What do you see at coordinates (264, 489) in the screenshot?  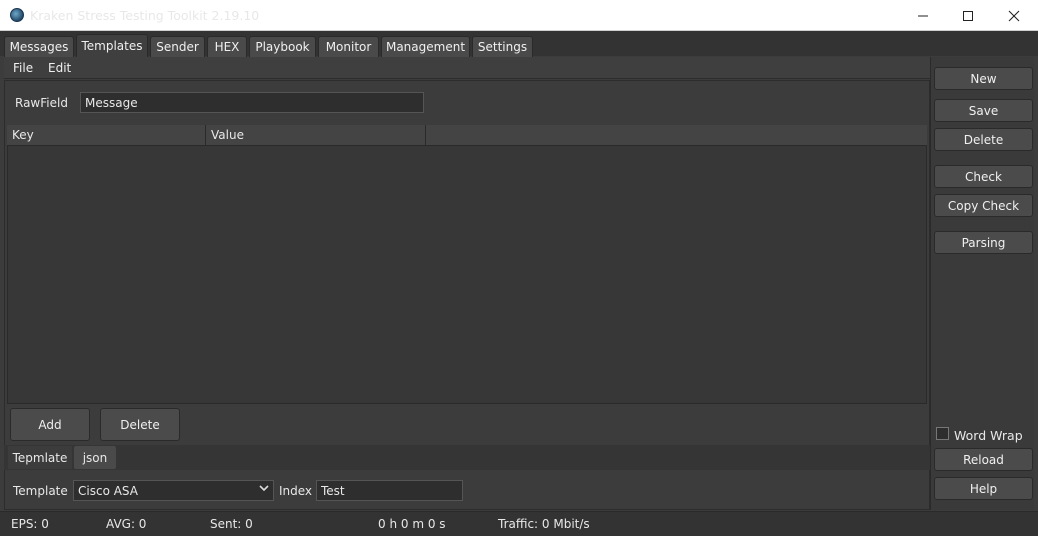 I see `chevron-down-icon` at bounding box center [264, 489].